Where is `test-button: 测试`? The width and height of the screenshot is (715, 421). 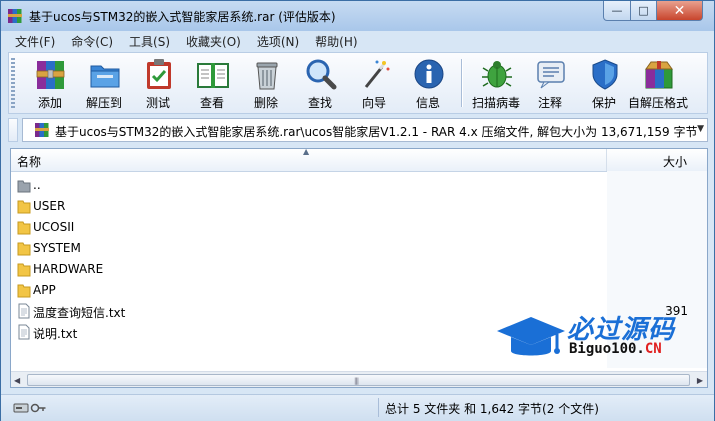 test-button: 测试 is located at coordinates (158, 83).